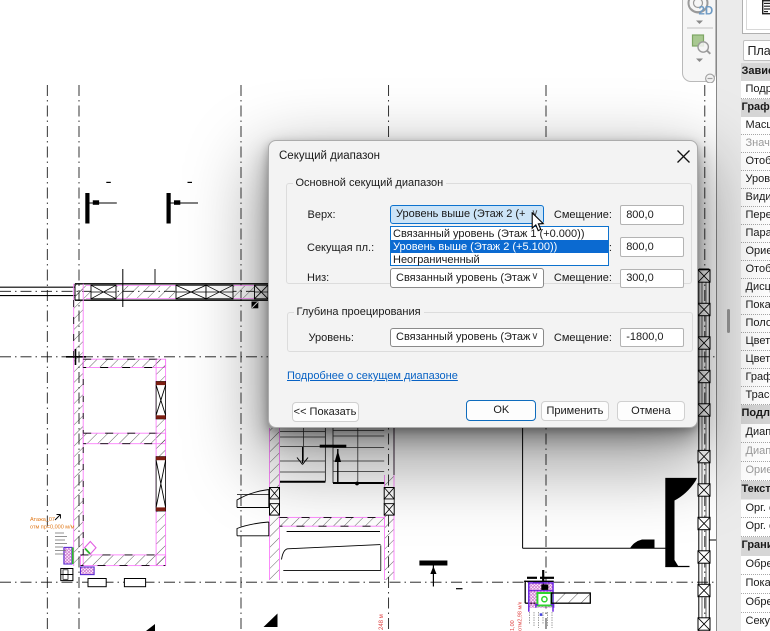 This screenshot has width=770, height=631. Describe the element at coordinates (52, 528) in the screenshot. I see `svg-text: отм пр=0,000 м/м` at that location.